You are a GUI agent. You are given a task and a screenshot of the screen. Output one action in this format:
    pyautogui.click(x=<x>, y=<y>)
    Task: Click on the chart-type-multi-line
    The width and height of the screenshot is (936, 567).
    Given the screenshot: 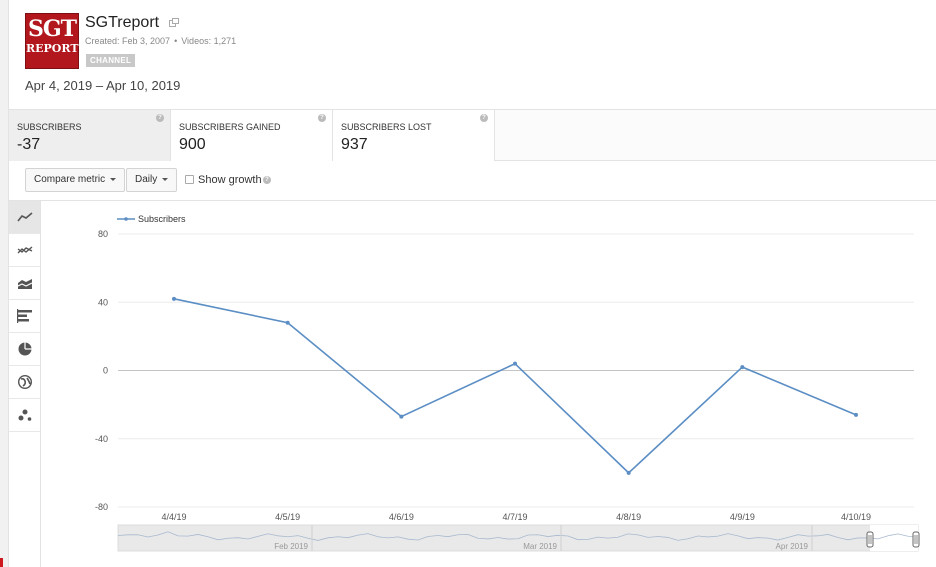 What is the action you would take?
    pyautogui.click(x=24, y=250)
    